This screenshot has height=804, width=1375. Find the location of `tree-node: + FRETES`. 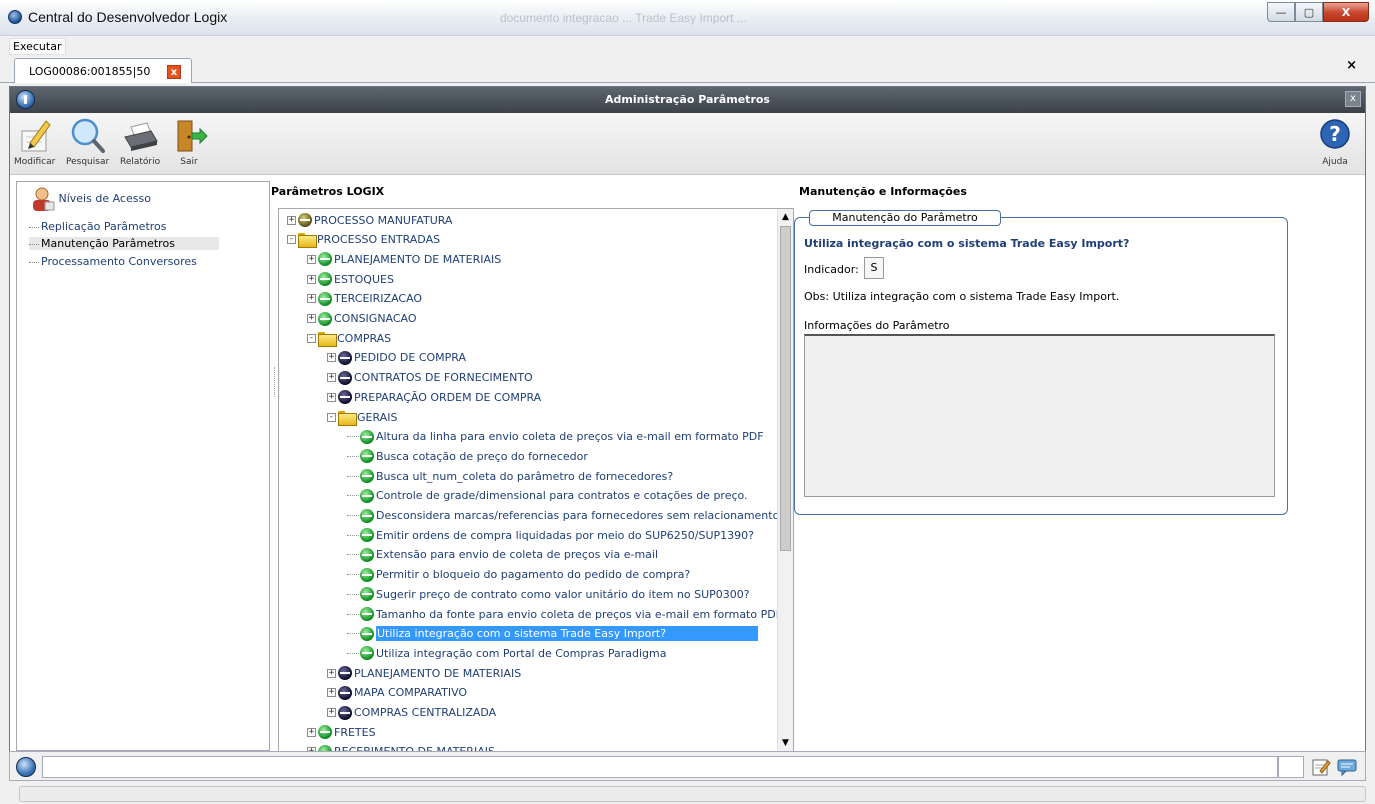

tree-node: + FRETES is located at coordinates (341, 732).